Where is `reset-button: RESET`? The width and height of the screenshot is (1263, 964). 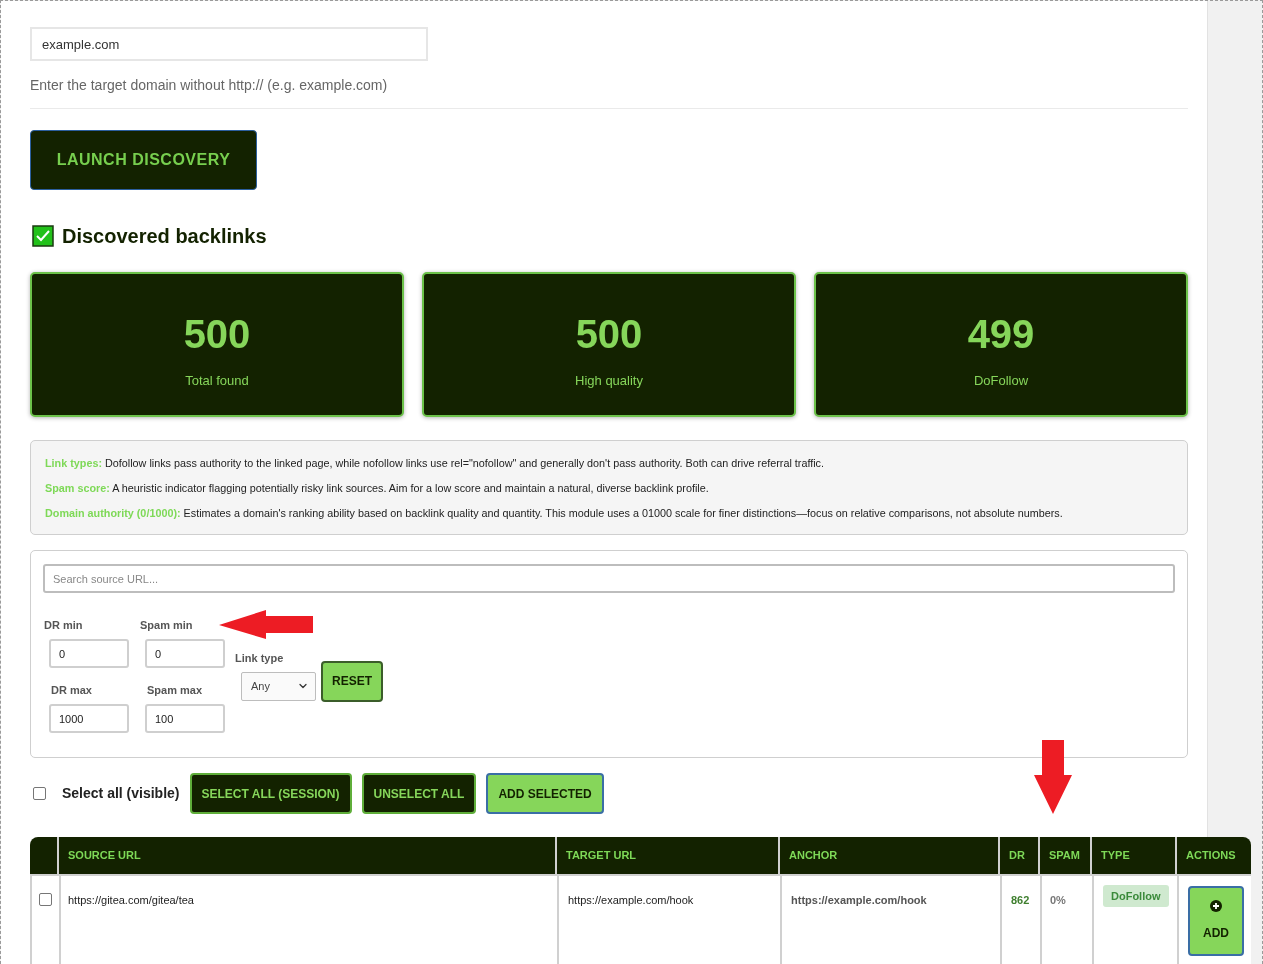
reset-button: RESET is located at coordinates (352, 681).